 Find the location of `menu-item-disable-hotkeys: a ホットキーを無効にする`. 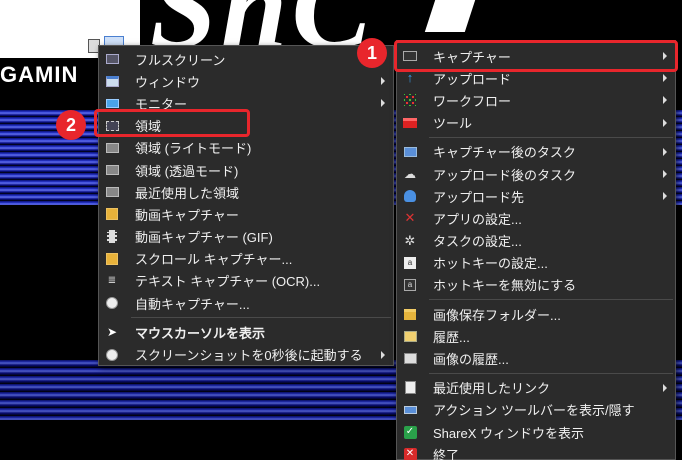

menu-item-disable-hotkeys: a ホットキーを無効にする is located at coordinates (536, 285).